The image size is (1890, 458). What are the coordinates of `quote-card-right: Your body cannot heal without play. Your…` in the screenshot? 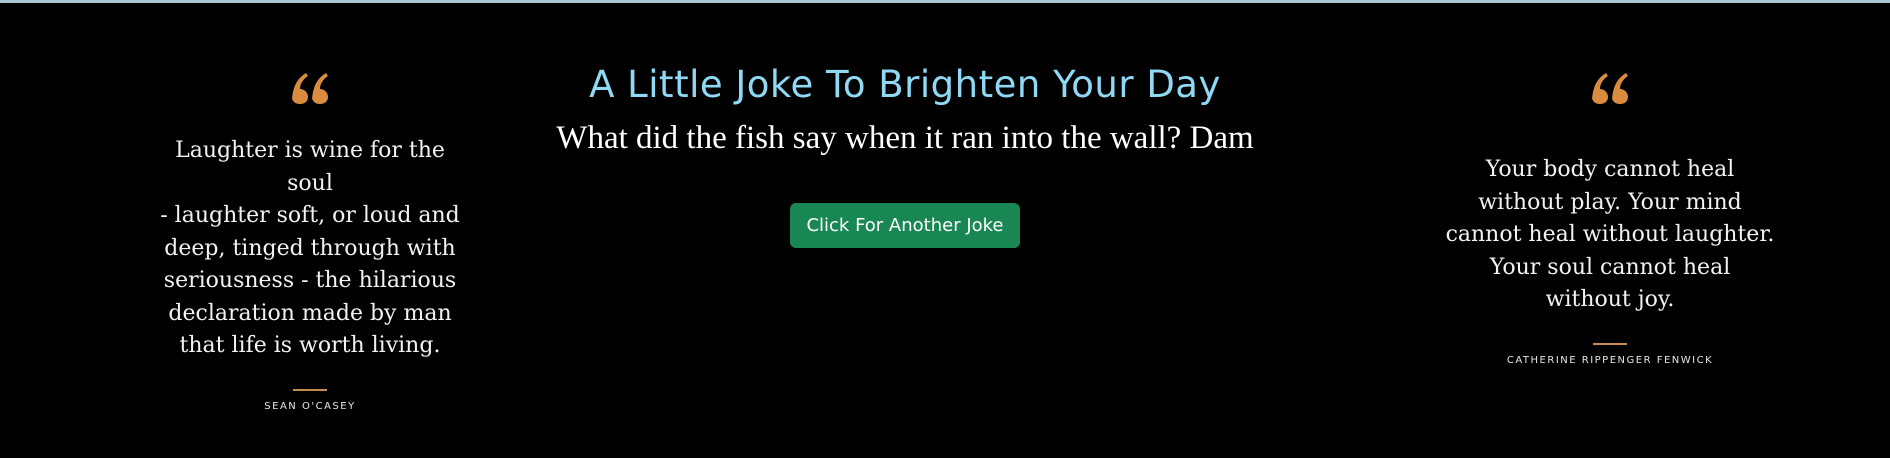 It's located at (1610, 184).